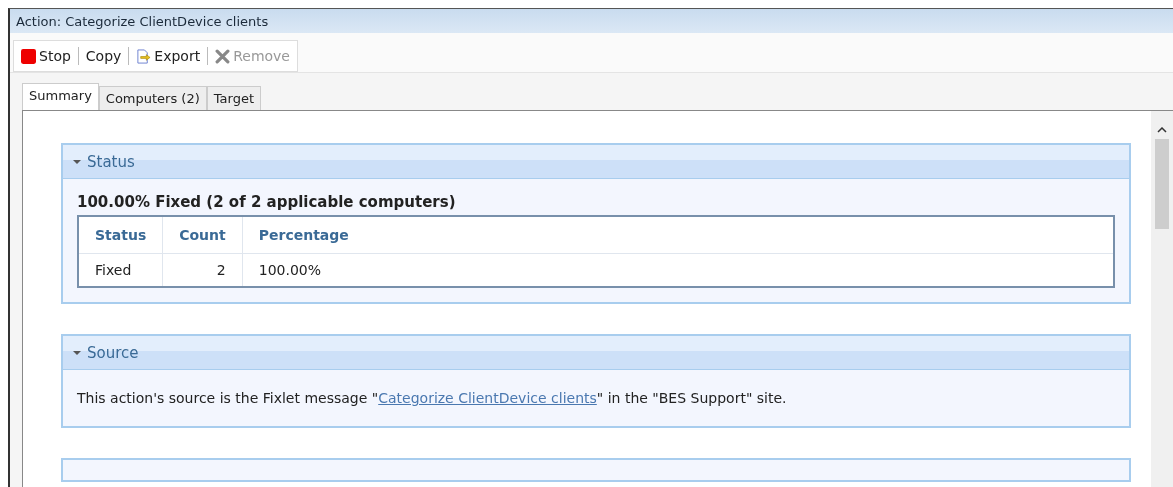 This screenshot has width=1173, height=487. What do you see at coordinates (60, 96) in the screenshot?
I see `tab: Summary` at bounding box center [60, 96].